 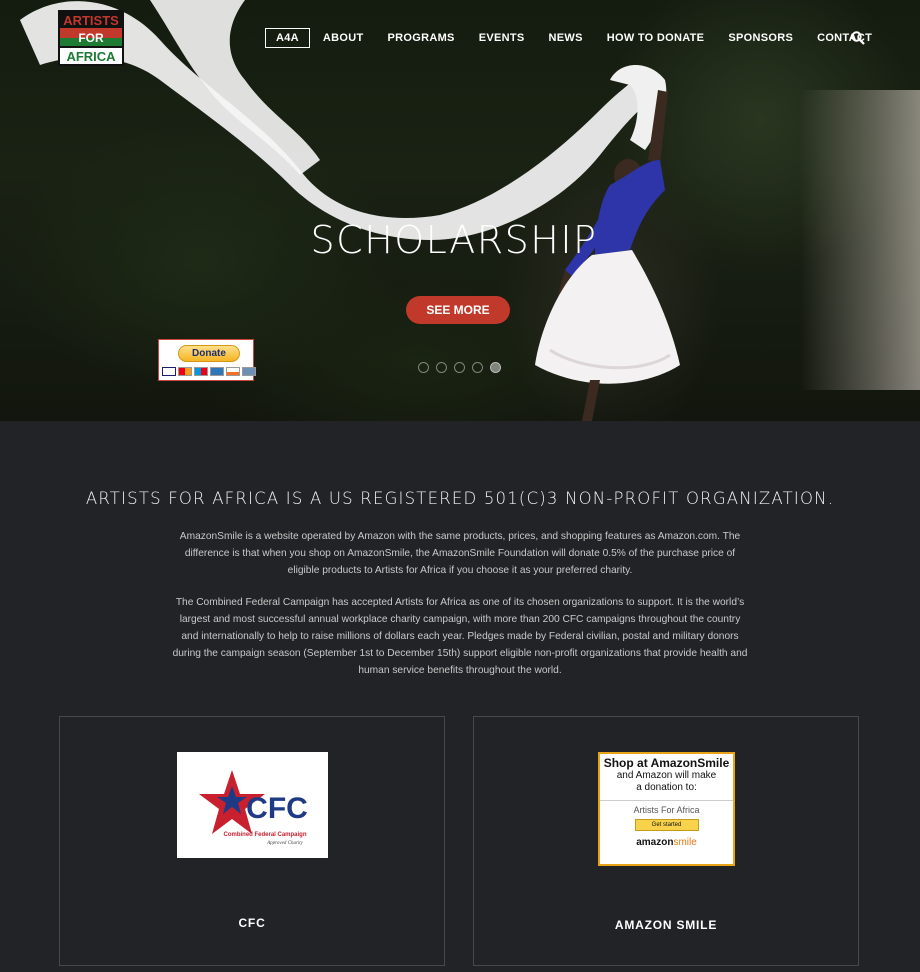 I want to click on amazon-banner-org: Artists For Africa, so click(x=666, y=807).